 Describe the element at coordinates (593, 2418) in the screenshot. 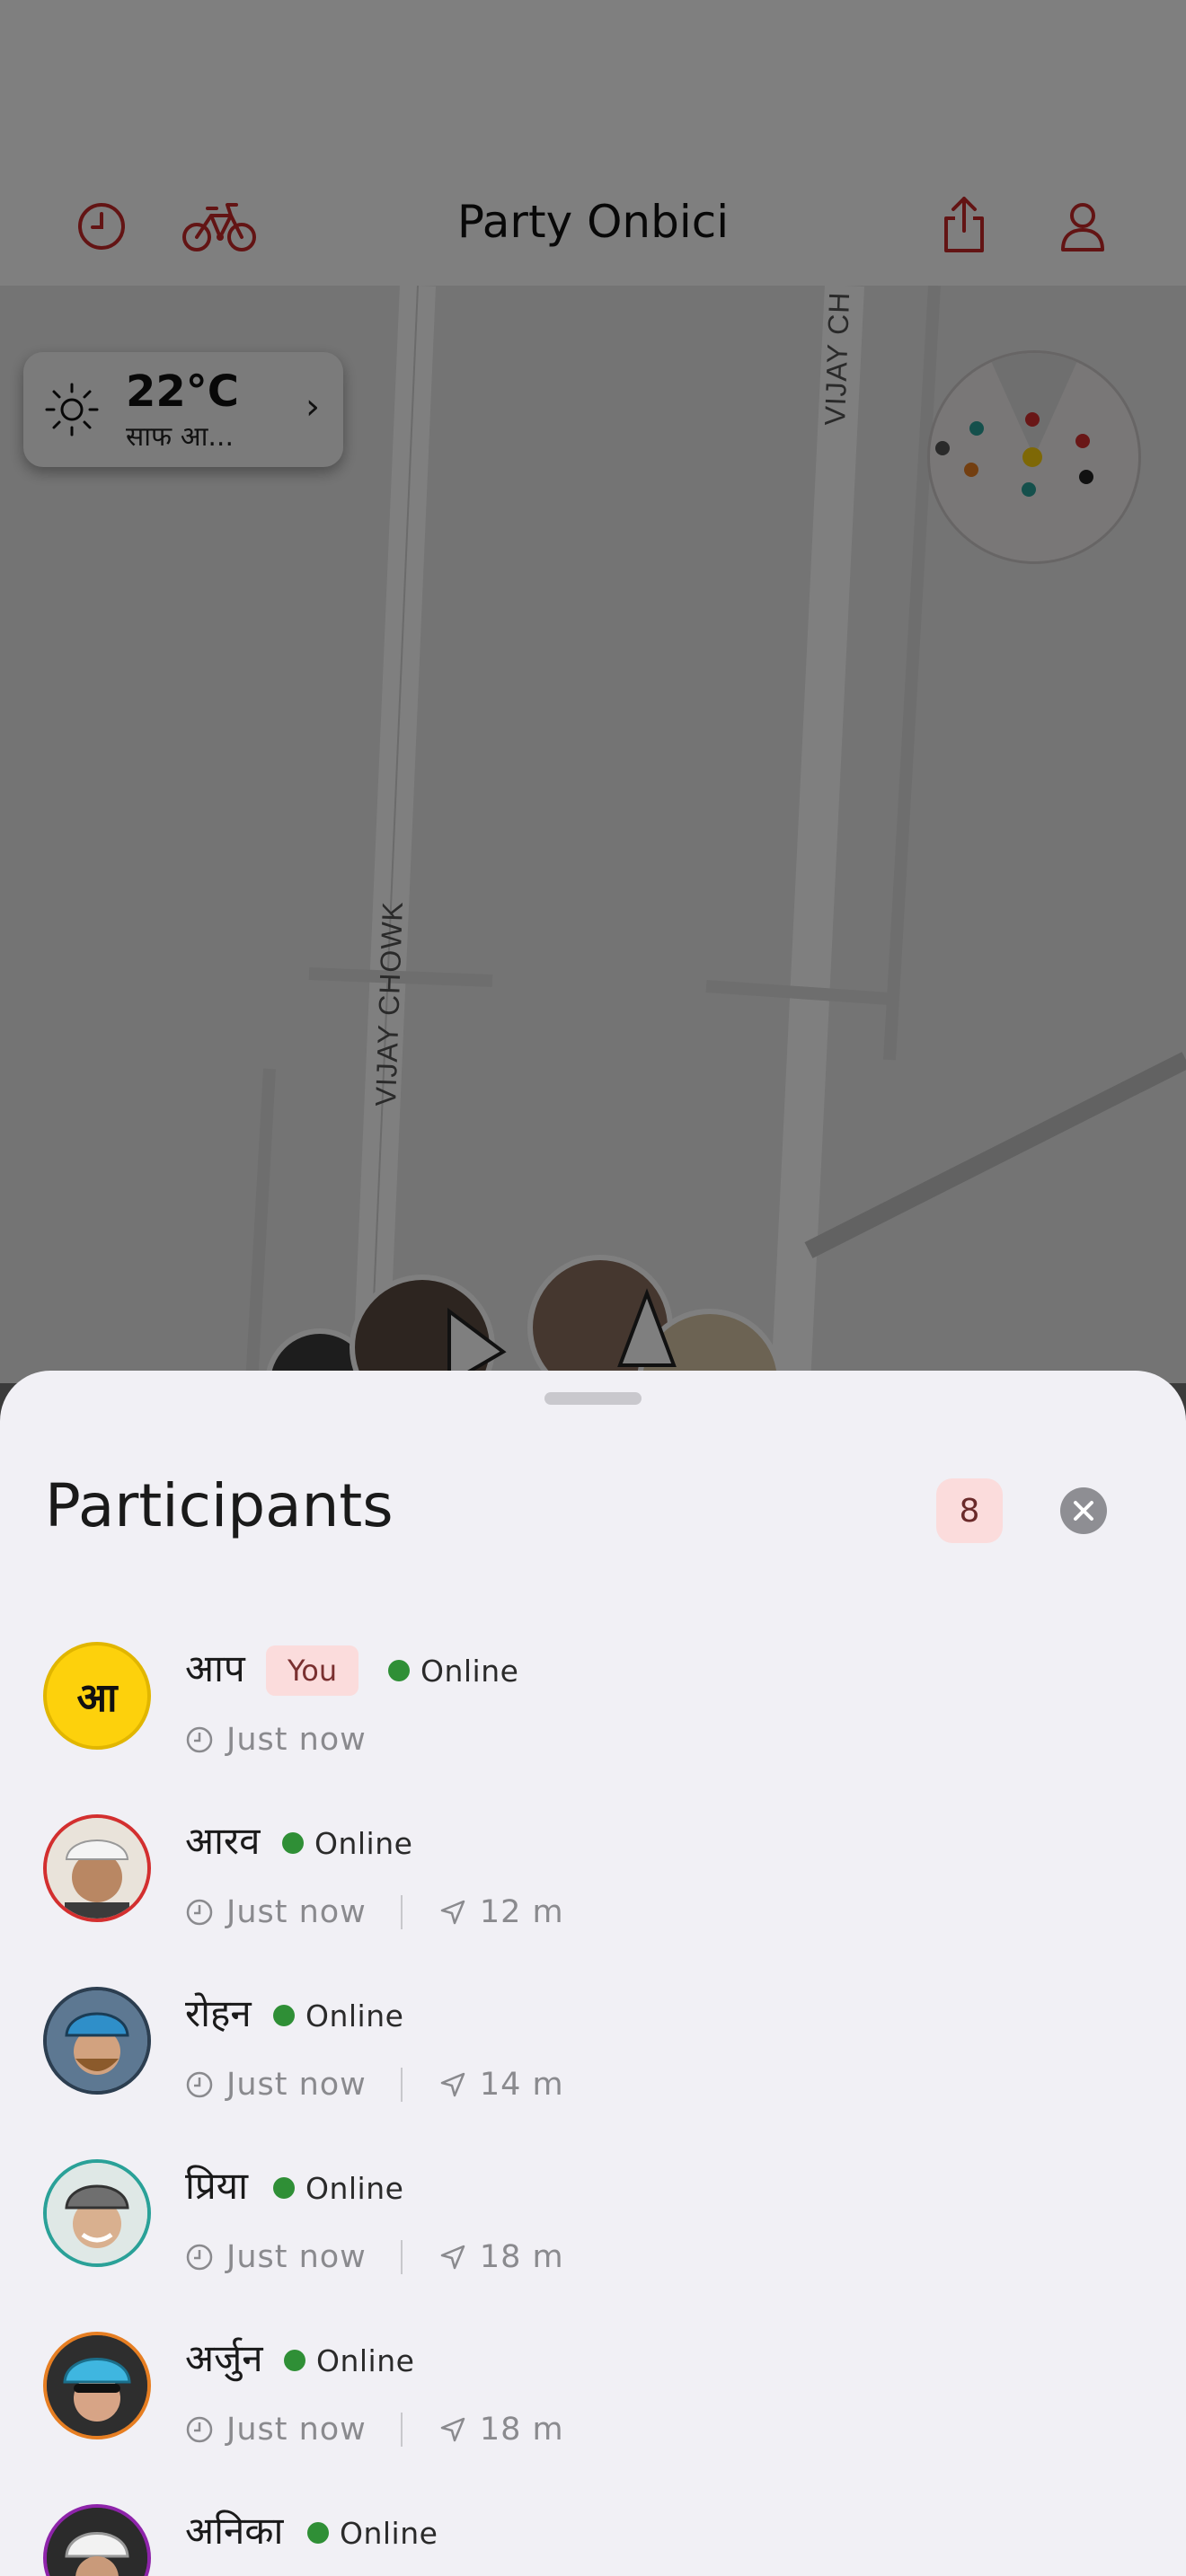

I see `list-item: अर्जुन Online Just now 18 m` at that location.